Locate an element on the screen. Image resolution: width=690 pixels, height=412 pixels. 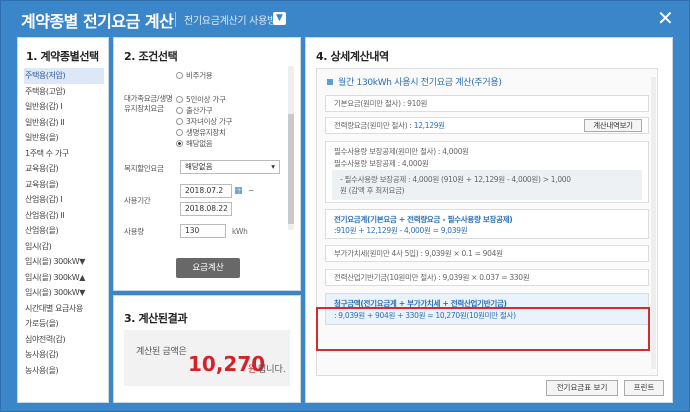
list-item: 1주택 수 가구 is located at coordinates (64, 154).